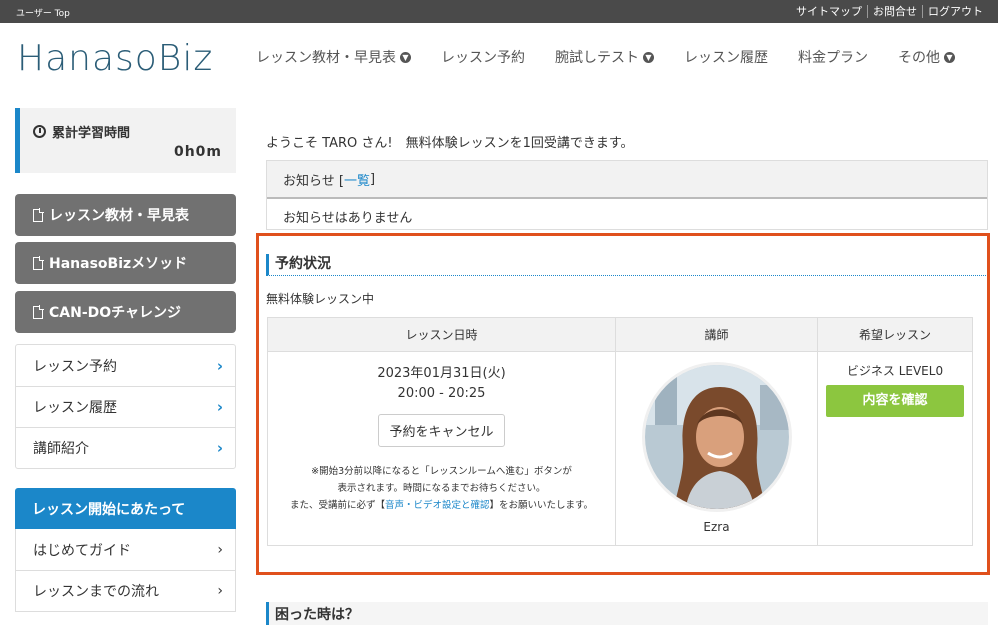 This screenshot has height=625, width=998. I want to click on notice-heading-bracket: ], so click(372, 179).